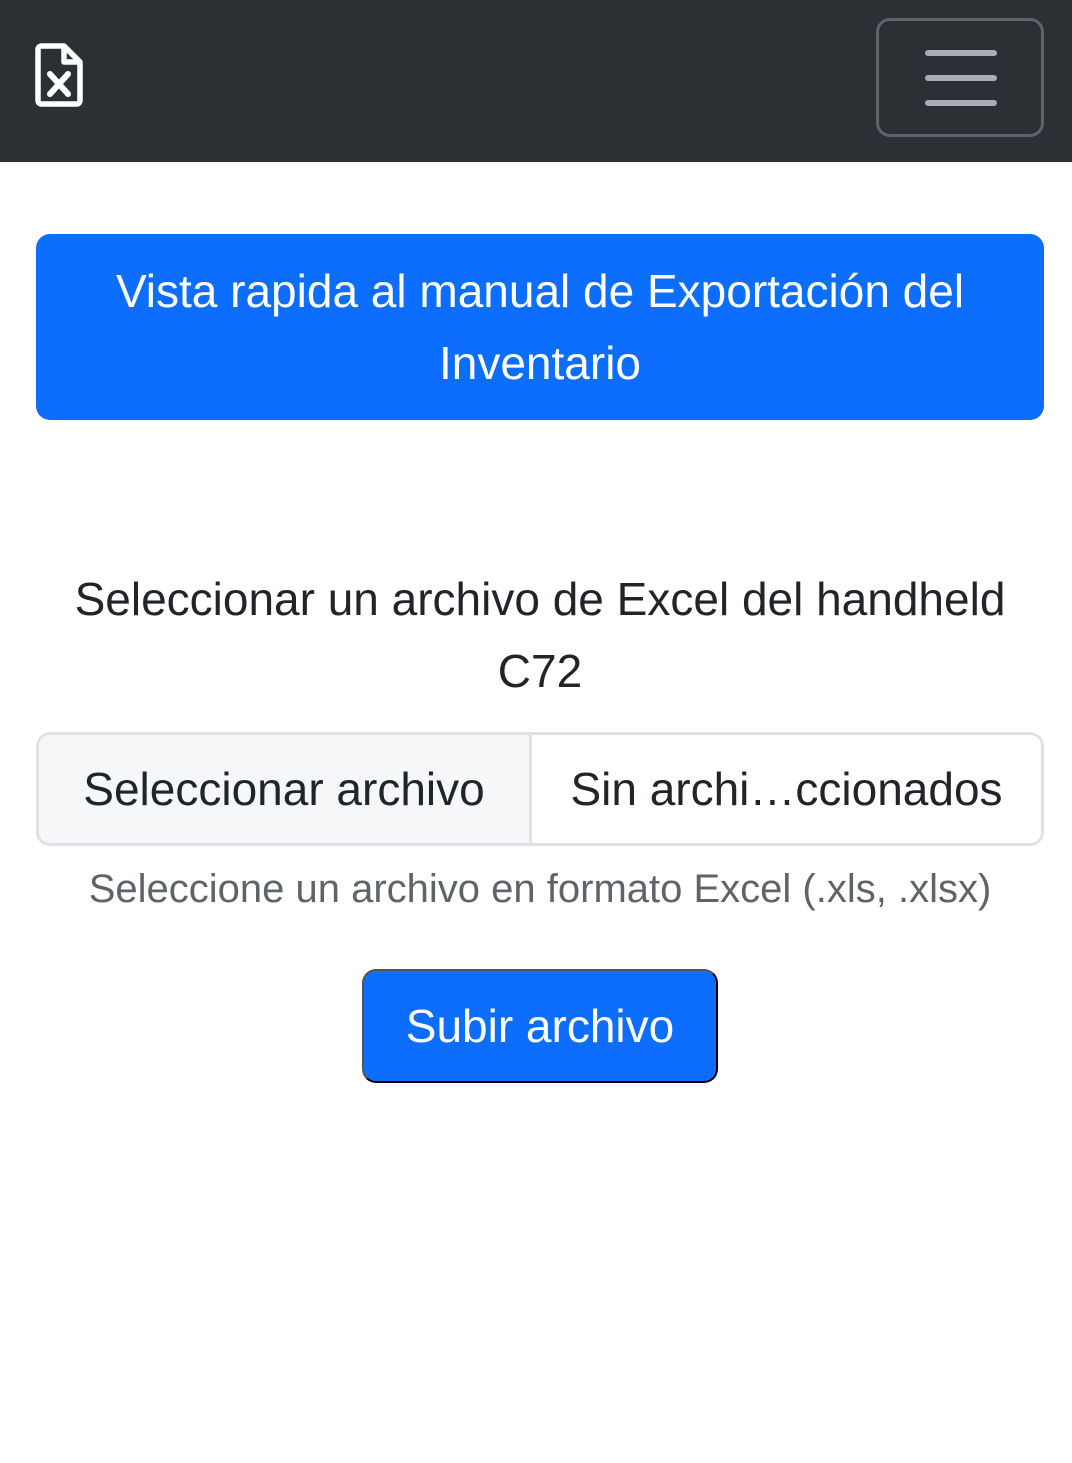 This screenshot has width=1072, height=1463. I want to click on excel-file-input: Seleccionar archivo Sin archi…ccionados, so click(540, 789).